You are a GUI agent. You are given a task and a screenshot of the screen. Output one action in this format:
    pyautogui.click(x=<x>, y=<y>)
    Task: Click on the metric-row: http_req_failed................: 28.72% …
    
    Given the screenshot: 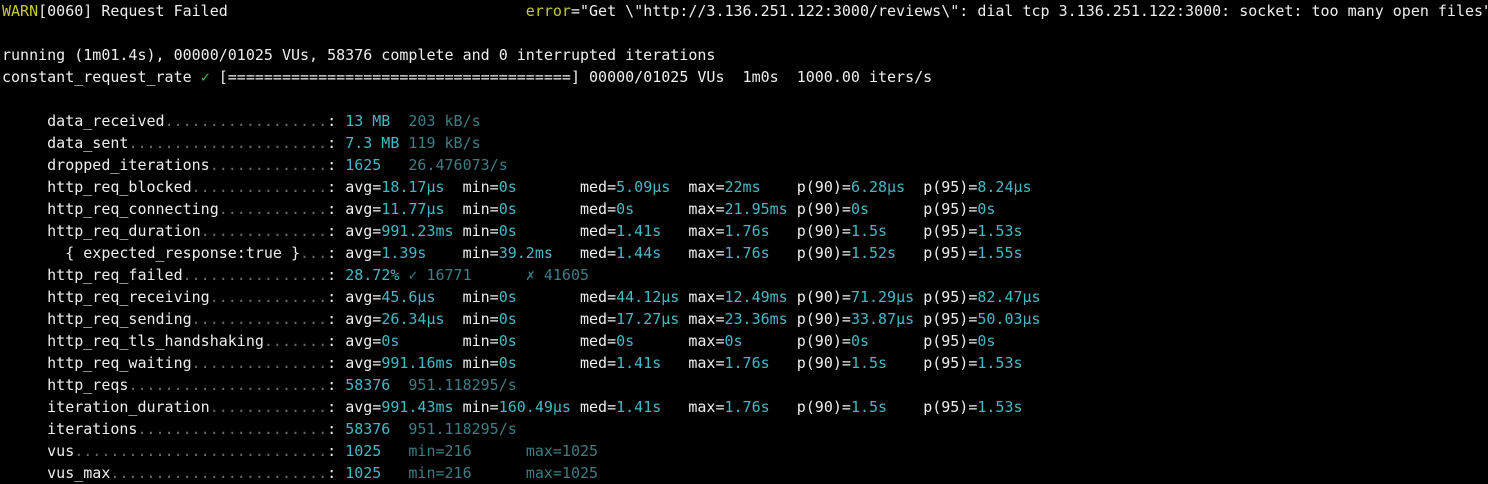 What is the action you would take?
    pyautogui.click(x=745, y=275)
    